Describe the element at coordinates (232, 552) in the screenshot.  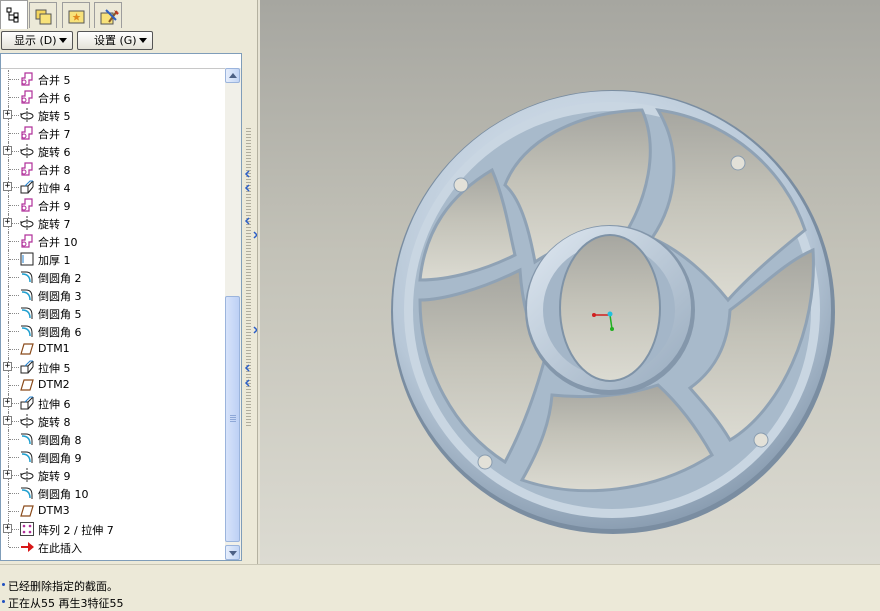
I see `scroll-down-button` at that location.